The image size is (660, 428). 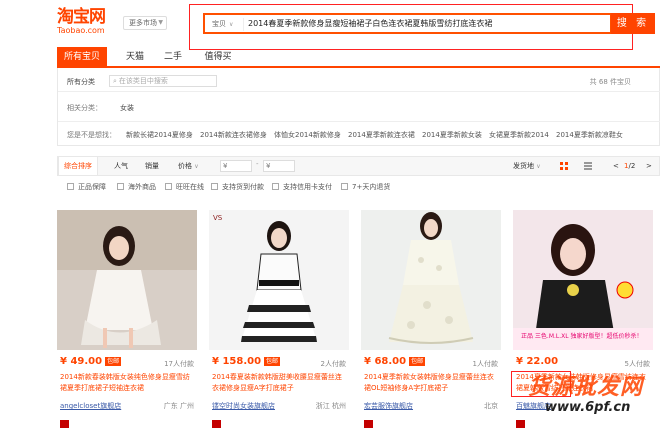 I want to click on location: 北京, so click(x=491, y=406).